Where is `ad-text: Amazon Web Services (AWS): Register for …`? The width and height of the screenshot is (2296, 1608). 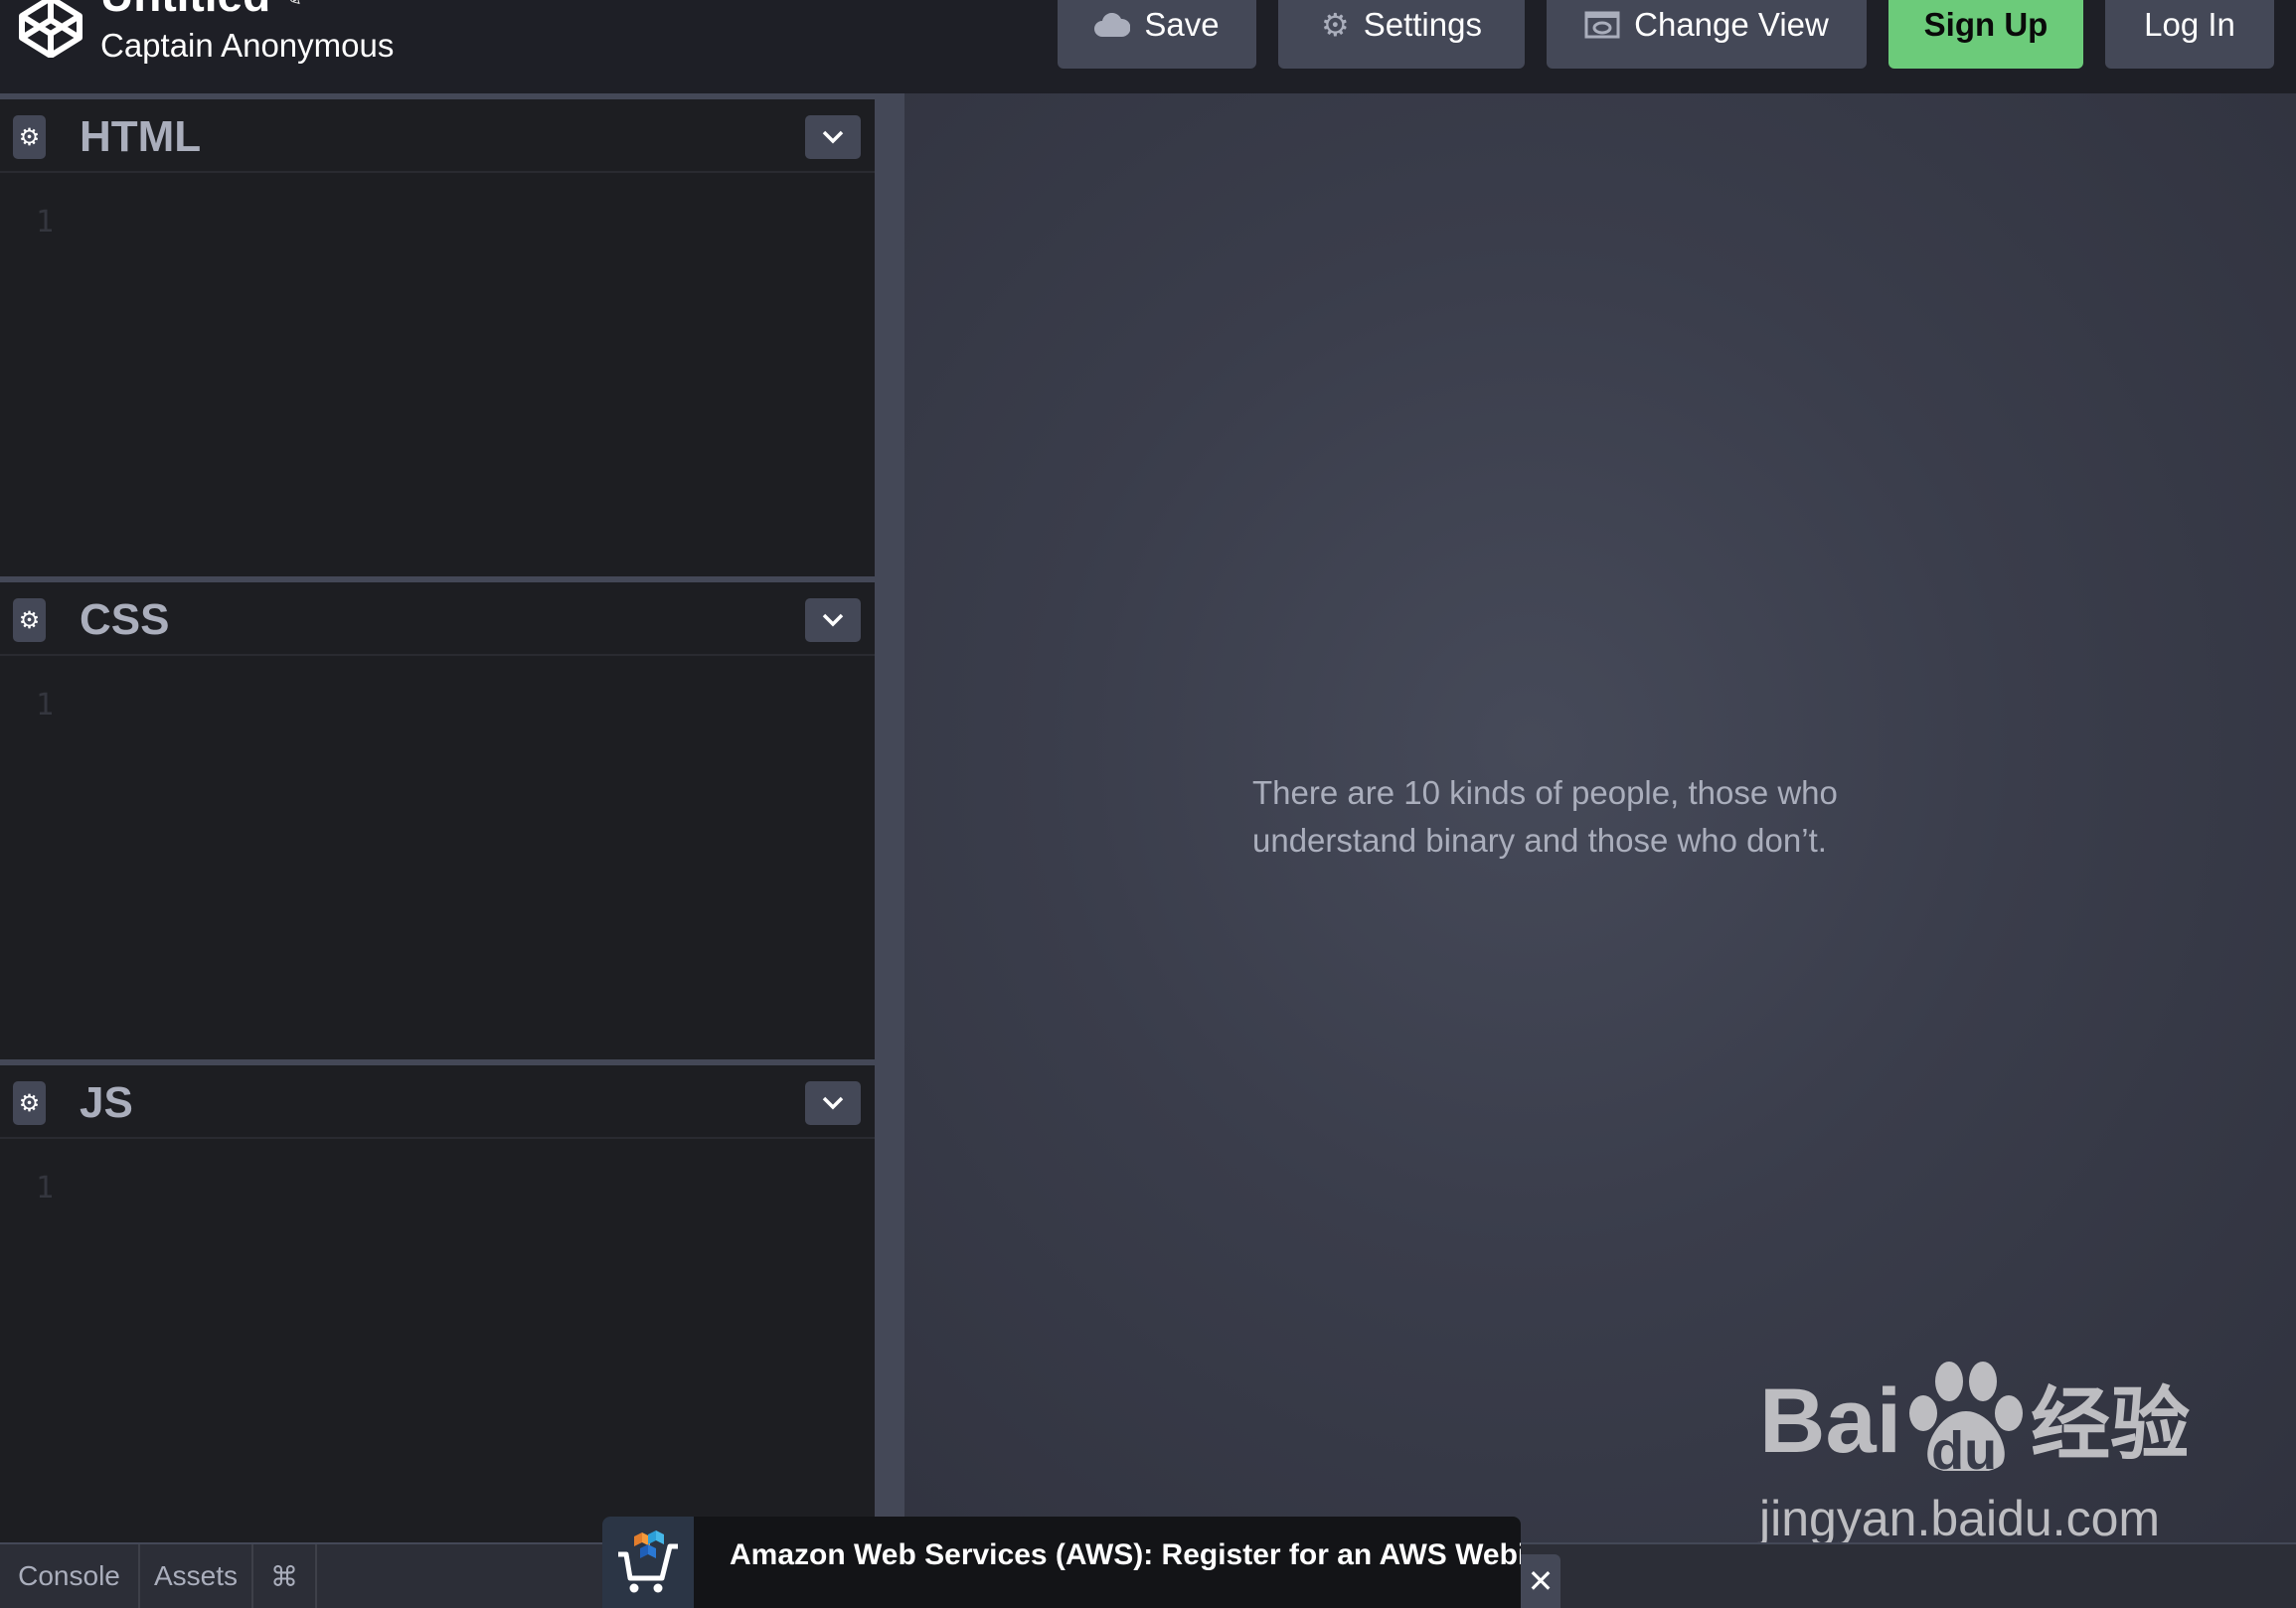 ad-text: Amazon Web Services (AWS): Register for … is located at coordinates (1125, 1555).